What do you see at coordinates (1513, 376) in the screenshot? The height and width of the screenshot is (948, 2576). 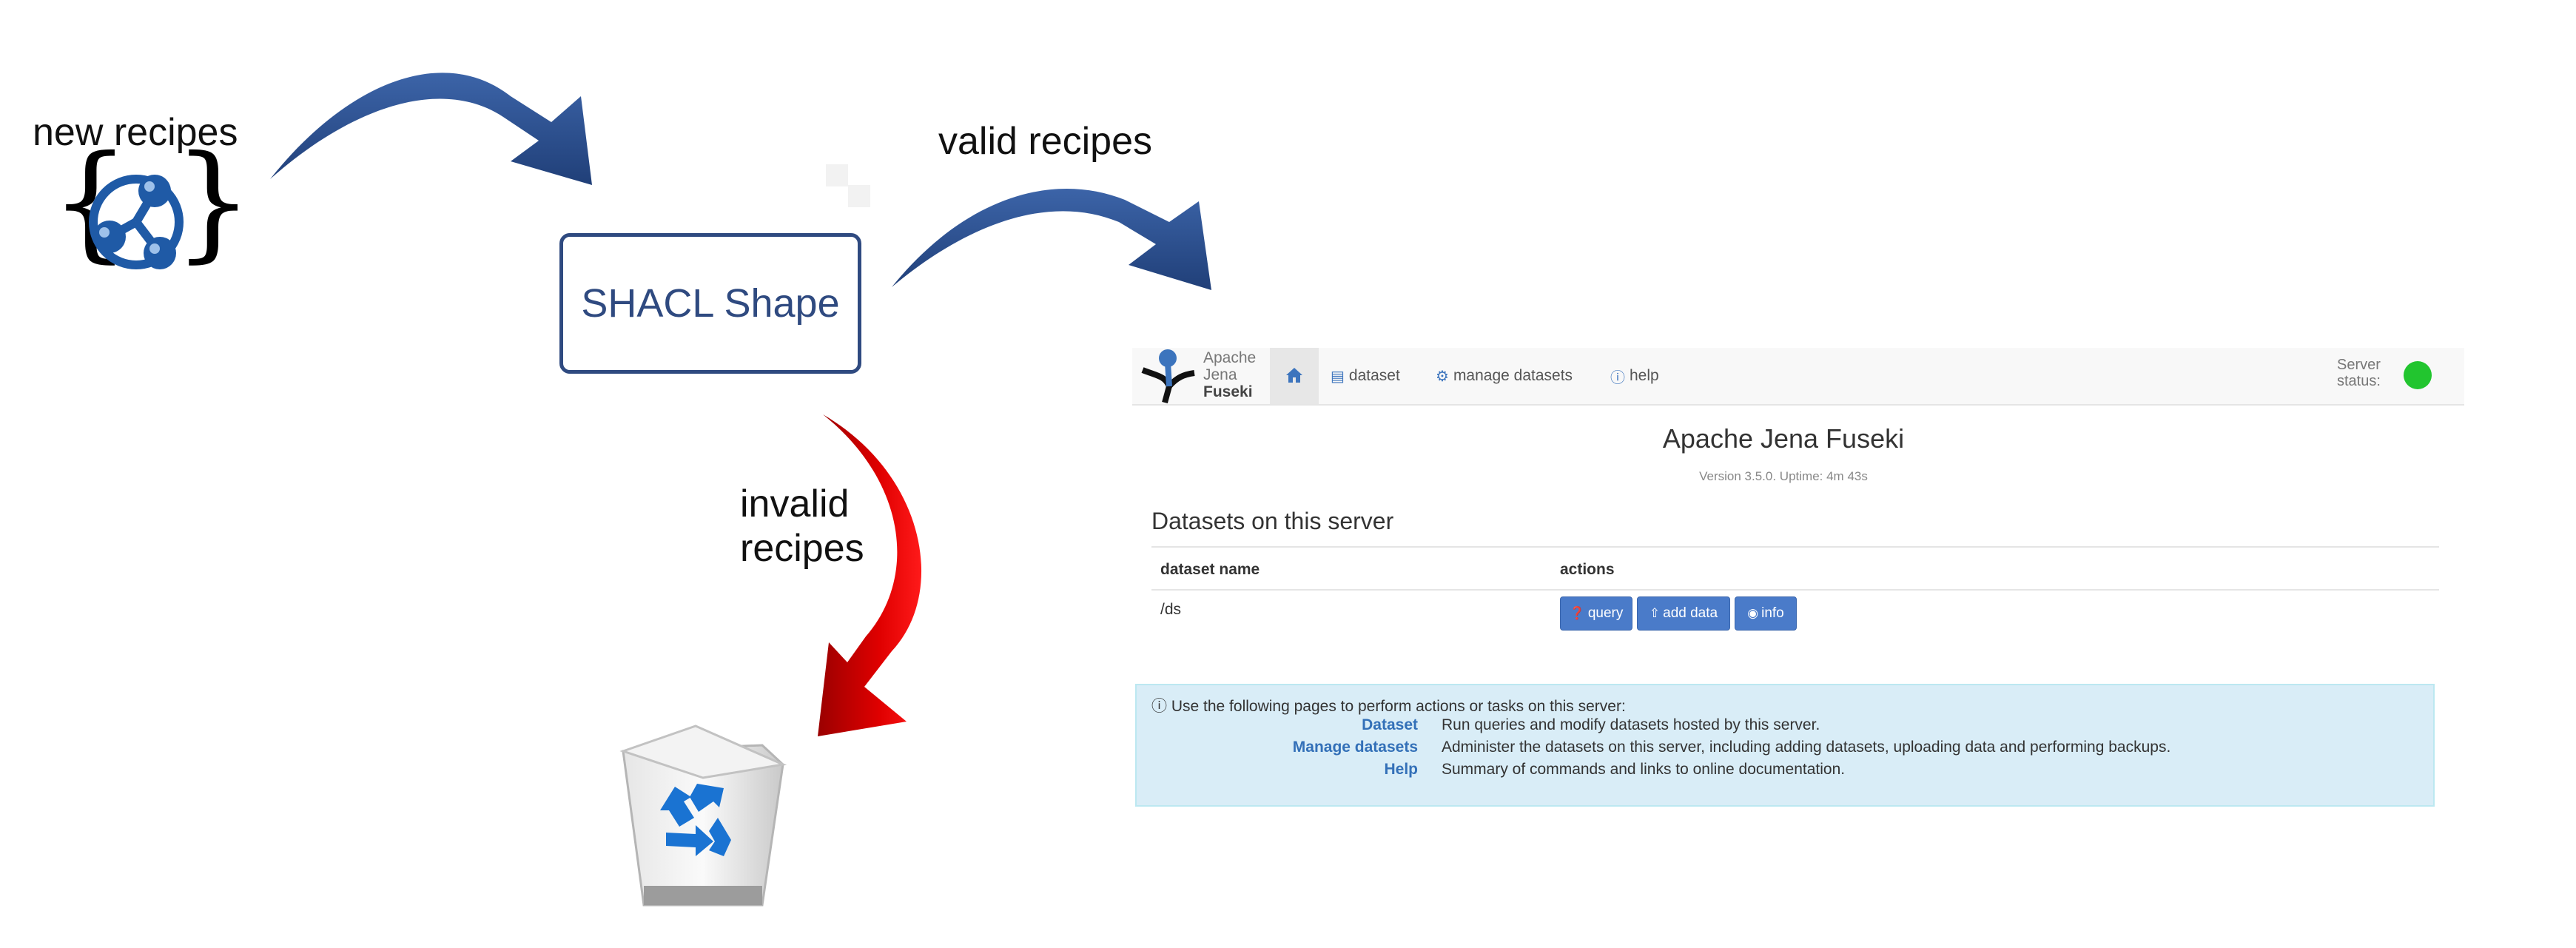 I see `nav-manage-label: manage datasets` at bounding box center [1513, 376].